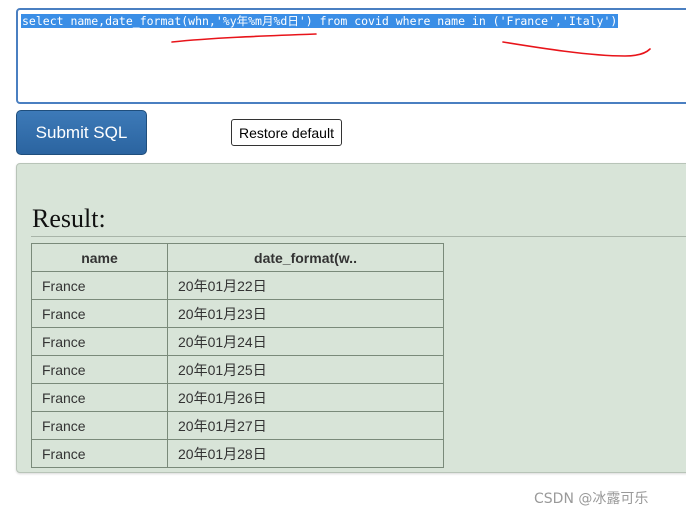  What do you see at coordinates (305, 369) in the screenshot?
I see `cell-date: 20年01月25日` at bounding box center [305, 369].